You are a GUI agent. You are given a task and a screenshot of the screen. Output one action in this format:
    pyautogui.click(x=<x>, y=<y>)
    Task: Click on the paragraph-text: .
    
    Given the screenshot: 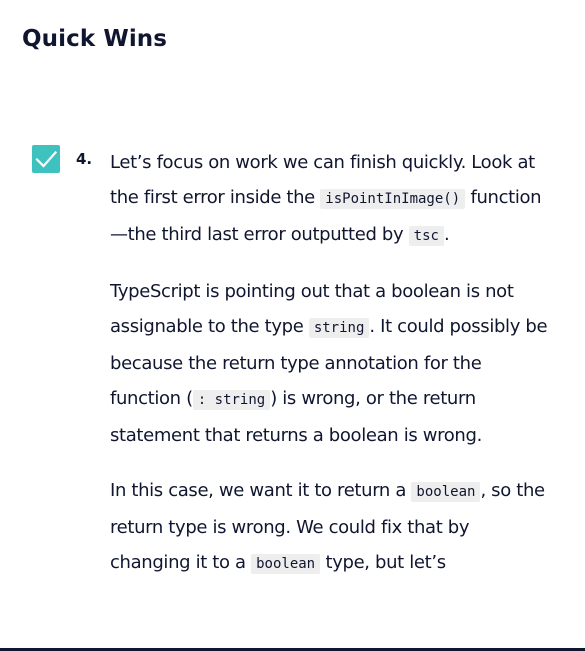 What is the action you would take?
    pyautogui.click(x=446, y=234)
    